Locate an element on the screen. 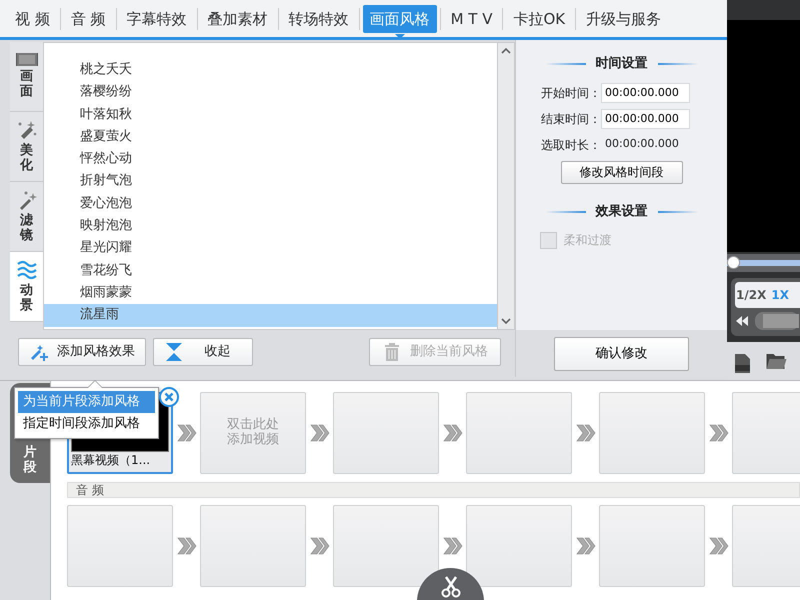  duration-value: 00:00:00.000 is located at coordinates (641, 144).